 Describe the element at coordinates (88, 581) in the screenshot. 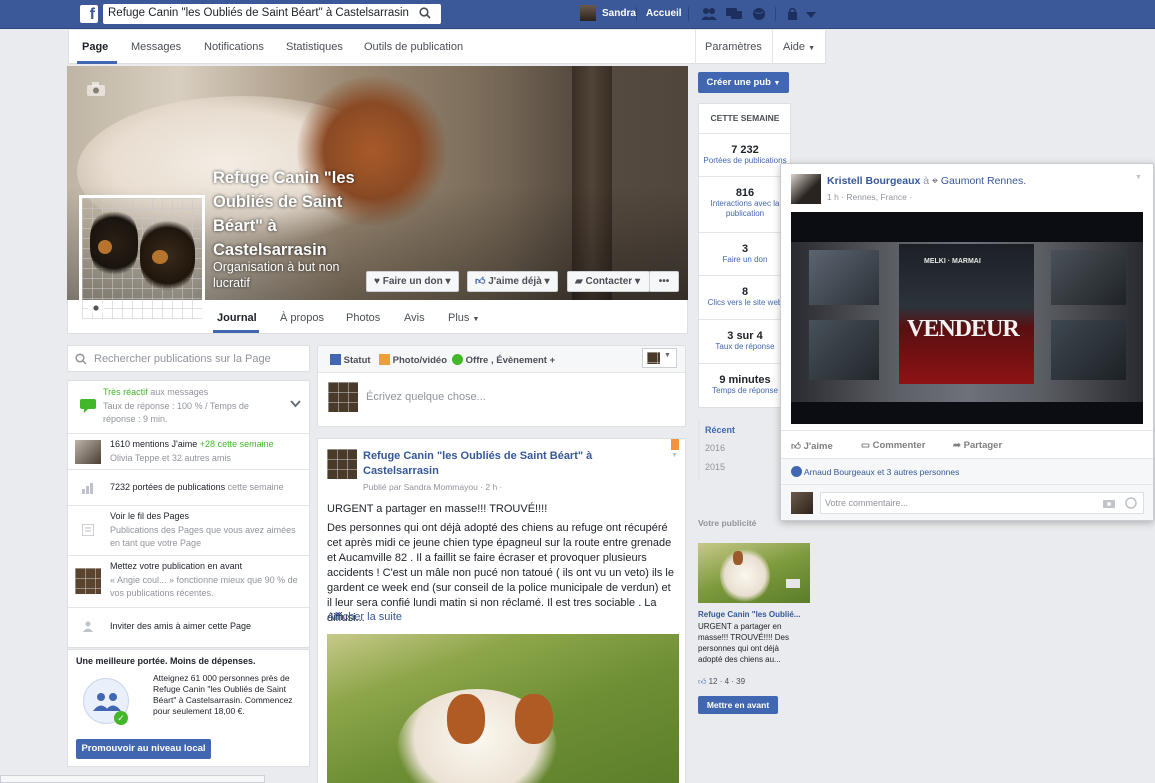

I see `post-thumbnail` at that location.